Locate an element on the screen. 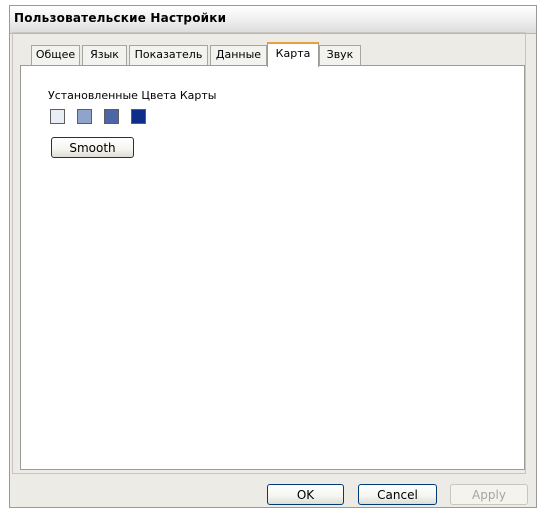 This screenshot has height=517, width=550. cancel-button: Cancel is located at coordinates (397, 494).